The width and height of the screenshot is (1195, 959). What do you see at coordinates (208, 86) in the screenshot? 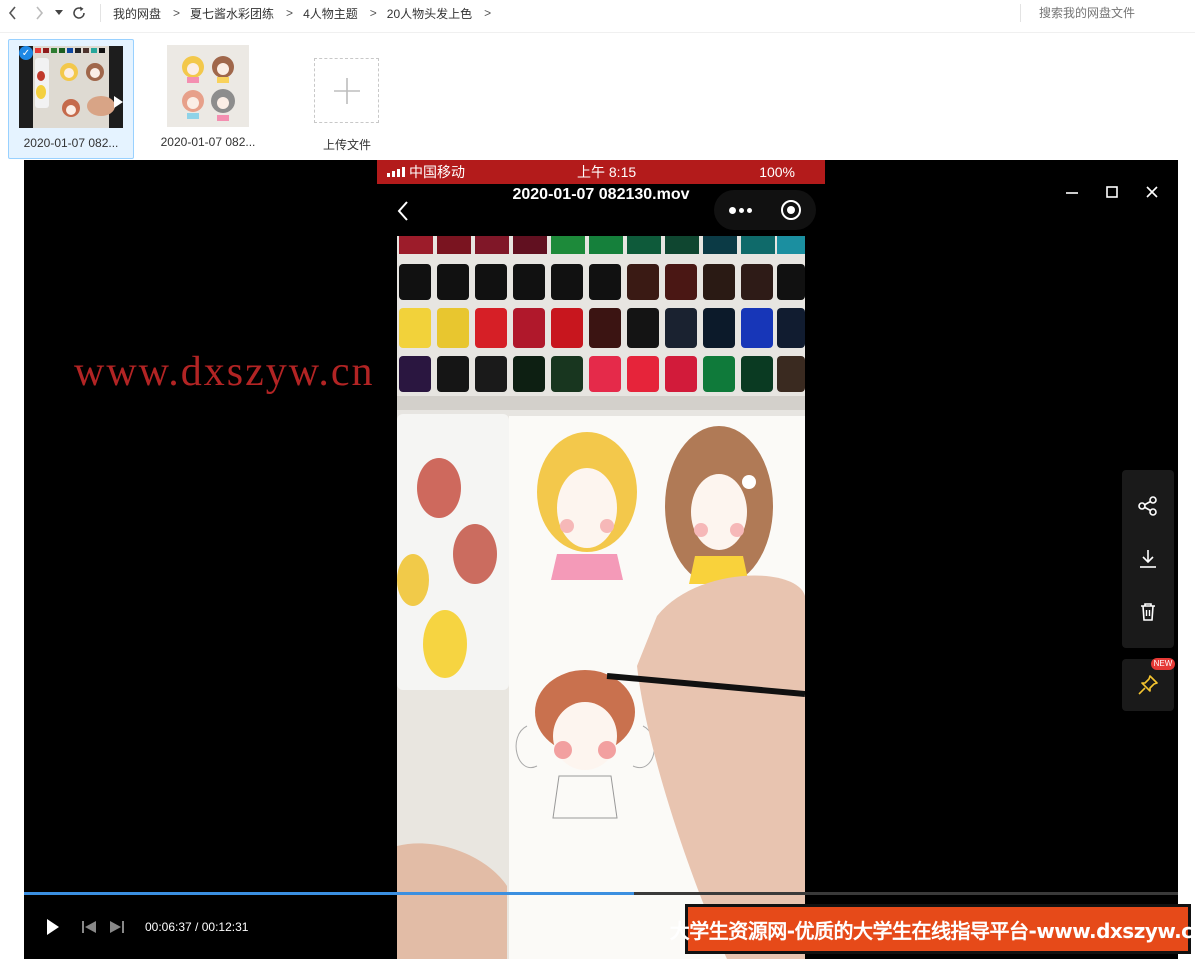
I see `image-thumbnail` at bounding box center [208, 86].